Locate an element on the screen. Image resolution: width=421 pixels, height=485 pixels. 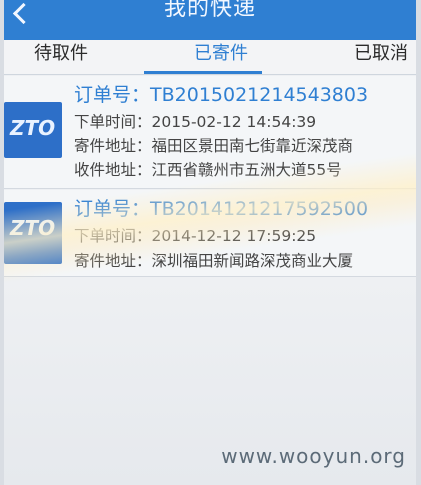
order-time: 2015-02-12 14:54:39 is located at coordinates (234, 122).